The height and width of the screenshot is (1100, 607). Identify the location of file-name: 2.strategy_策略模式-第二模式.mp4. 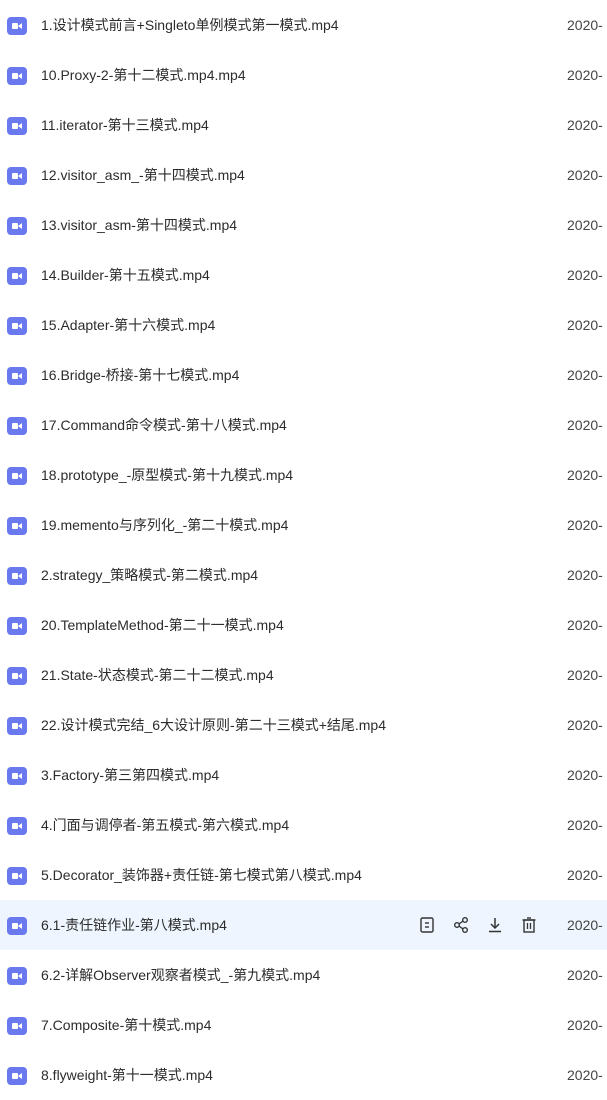
(149, 575).